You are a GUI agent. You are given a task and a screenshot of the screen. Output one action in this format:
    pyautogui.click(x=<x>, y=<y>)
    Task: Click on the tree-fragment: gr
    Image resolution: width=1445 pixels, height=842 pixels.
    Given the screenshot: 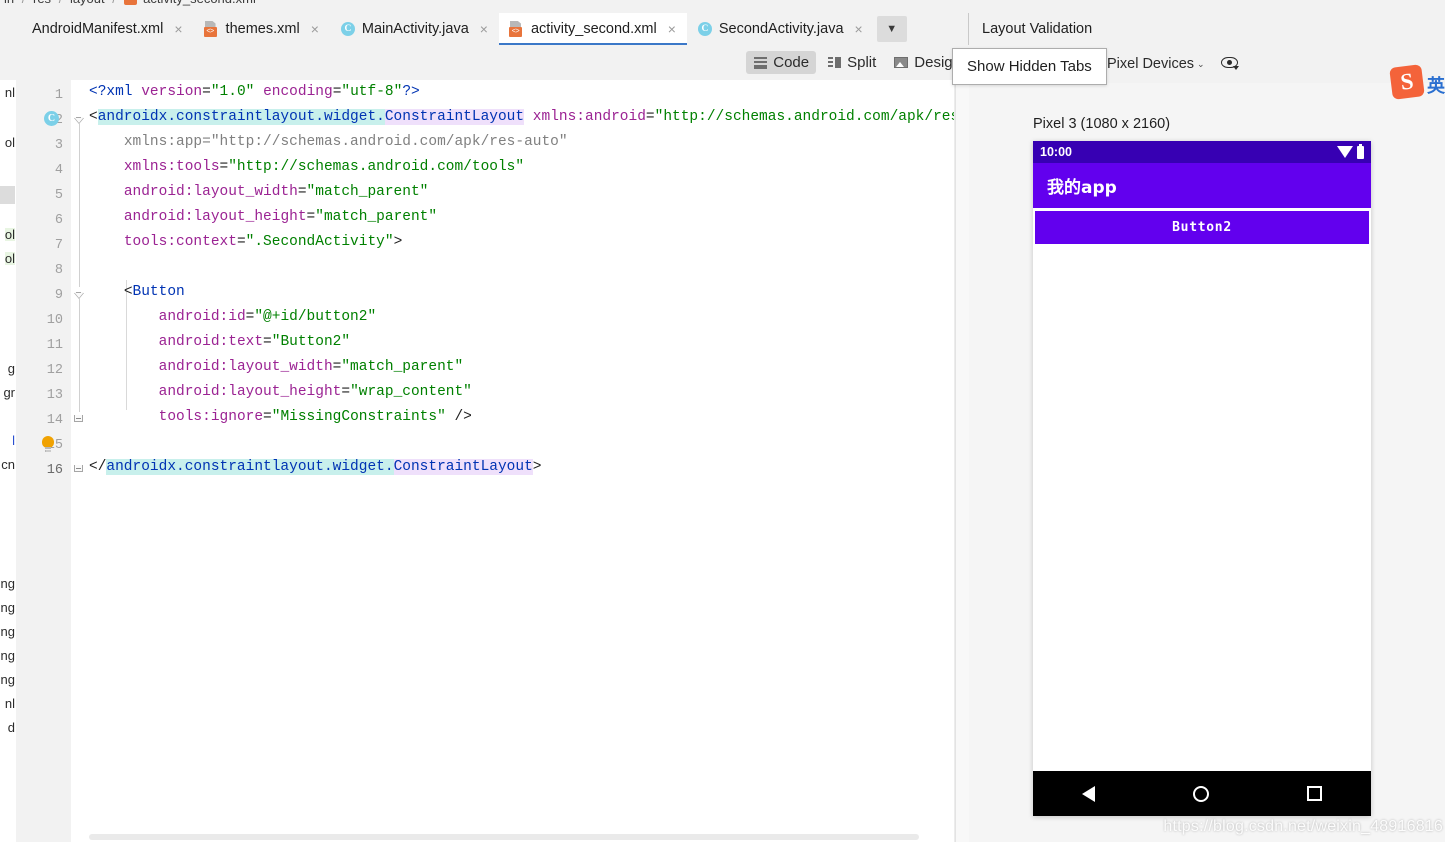 What is the action you would take?
    pyautogui.click(x=9, y=392)
    